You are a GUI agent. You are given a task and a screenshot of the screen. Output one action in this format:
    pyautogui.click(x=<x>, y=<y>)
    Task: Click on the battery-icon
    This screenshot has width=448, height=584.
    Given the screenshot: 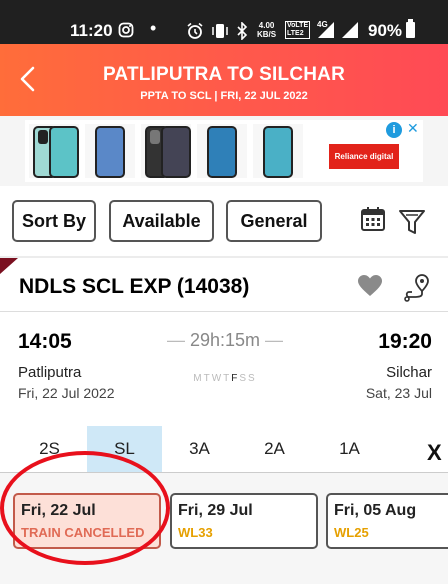 What is the action you would take?
    pyautogui.click(x=410, y=28)
    